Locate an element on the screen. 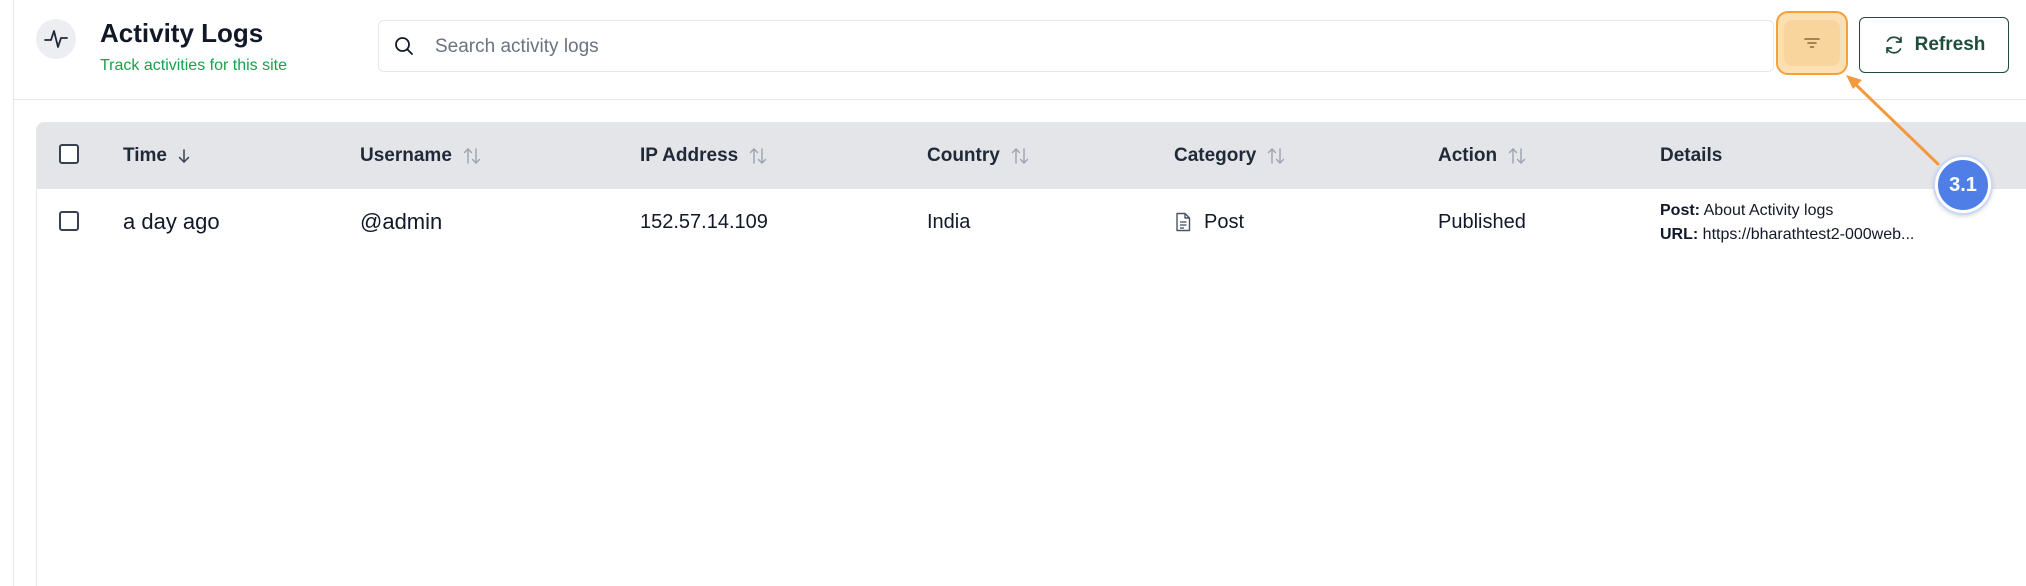 This screenshot has width=2026, height=586. details-post-label: Post: is located at coordinates (1680, 210).